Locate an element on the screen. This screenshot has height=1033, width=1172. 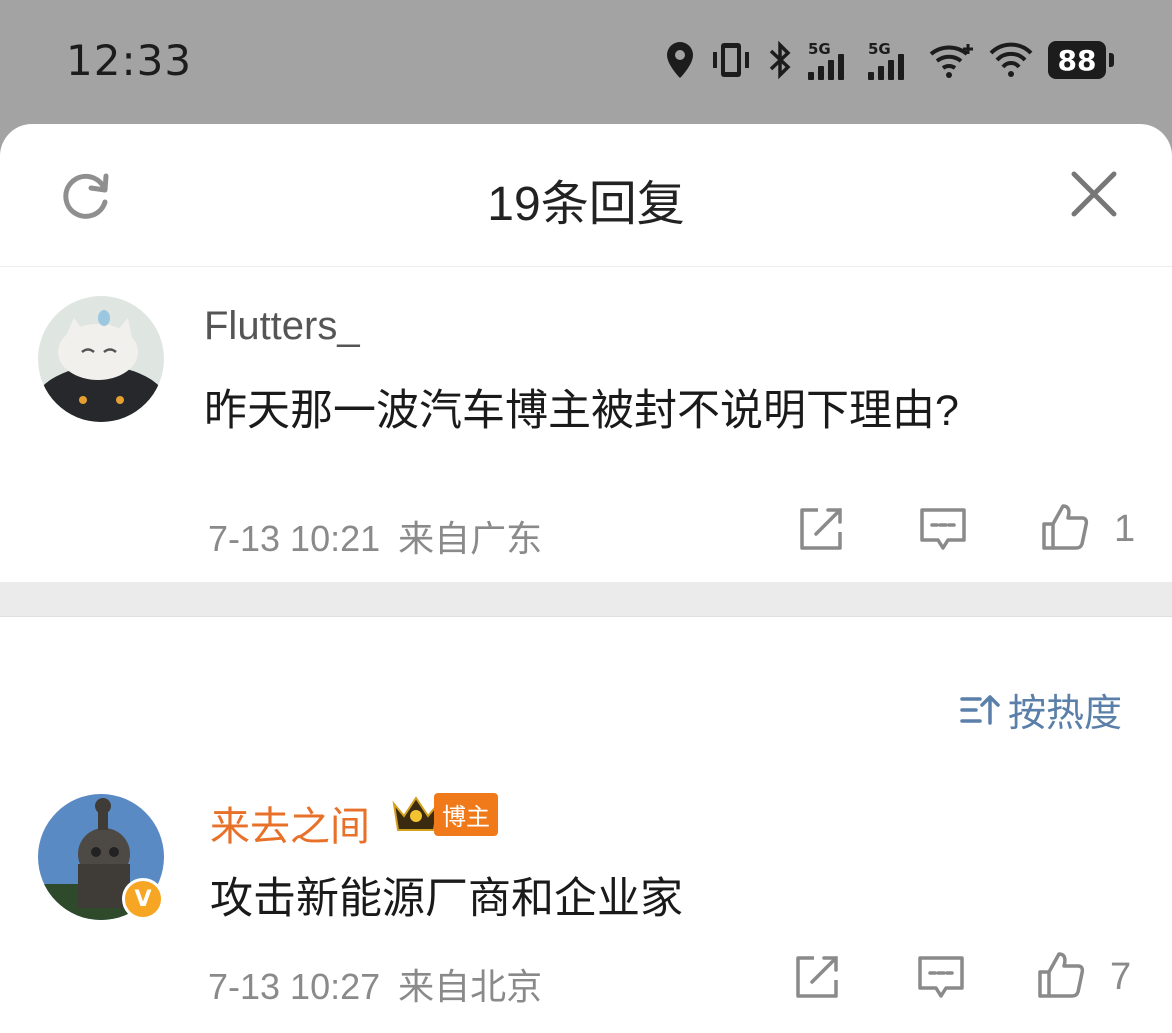
status-time: 12:33 is located at coordinates (129, 60).